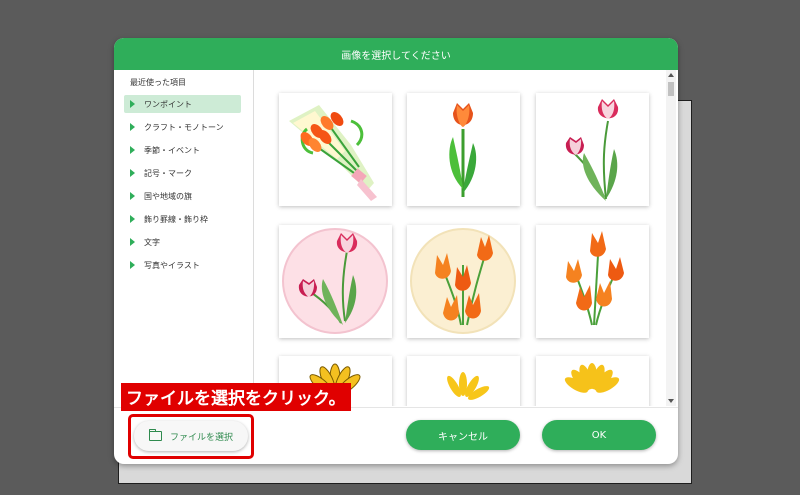 The width and height of the screenshot is (800, 495). Describe the element at coordinates (599, 435) in the screenshot. I see `ok-button: OK` at that location.